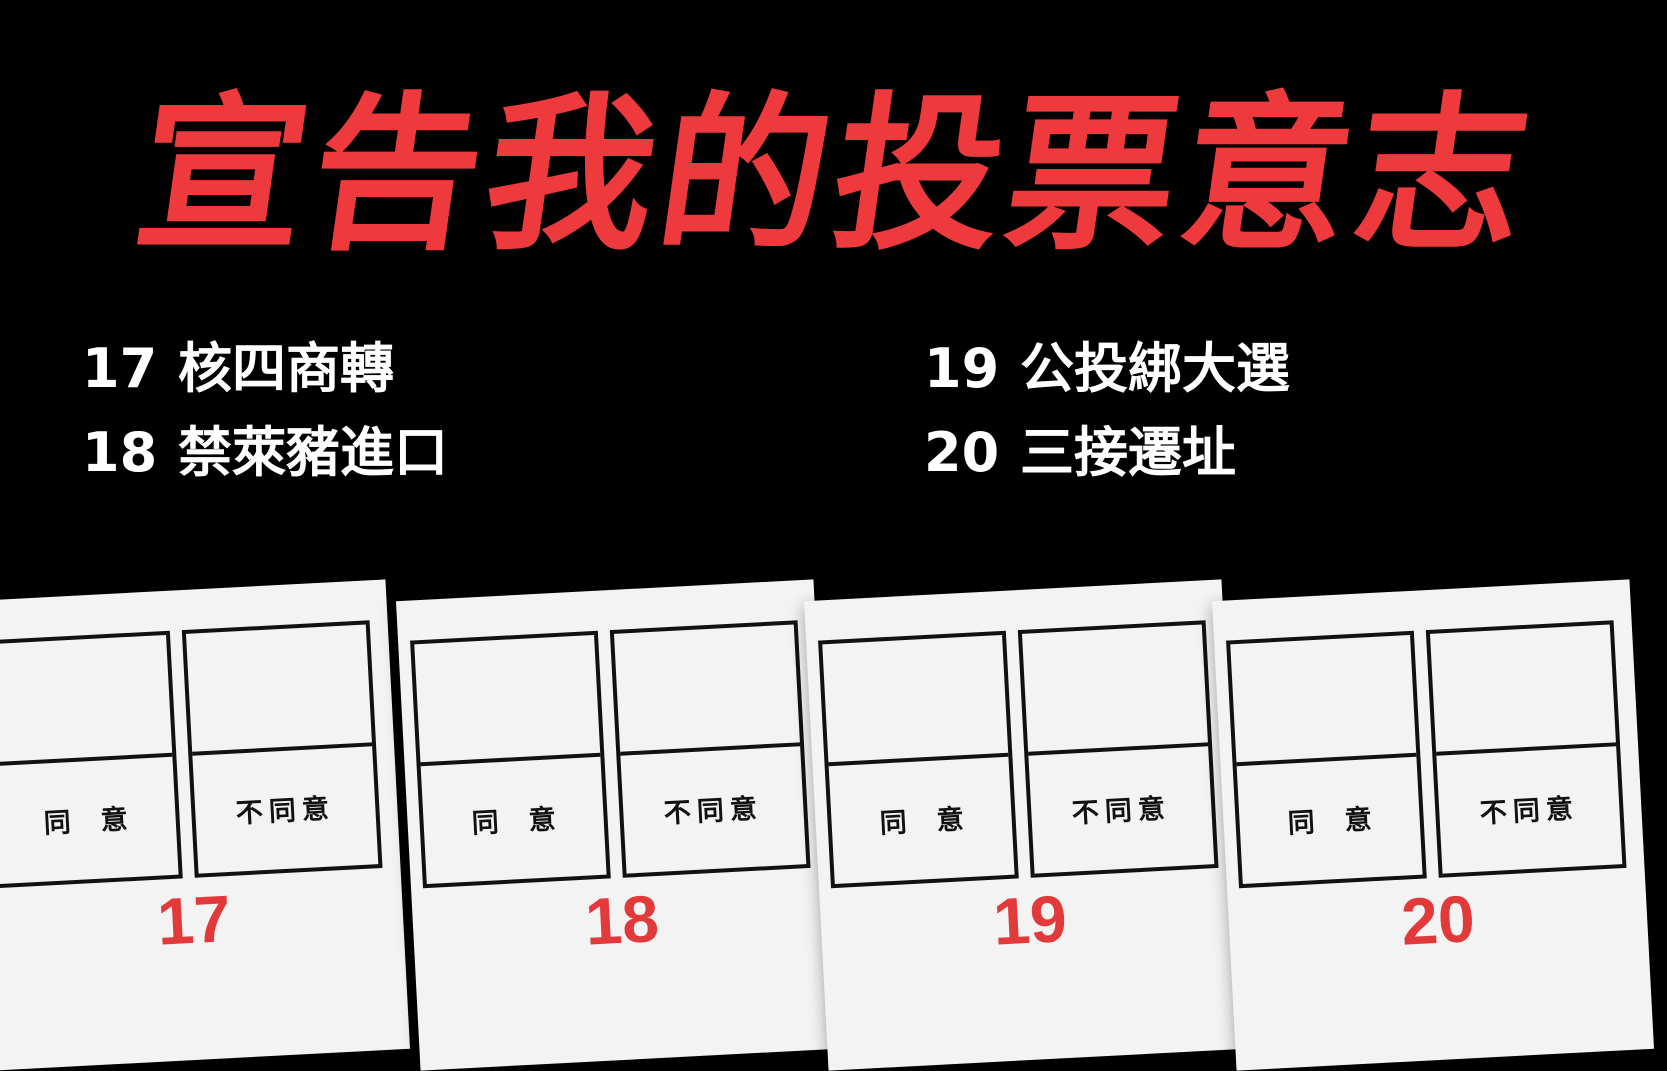  What do you see at coordinates (313, 452) in the screenshot?
I see `topic-title: 禁萊豬進口` at bounding box center [313, 452].